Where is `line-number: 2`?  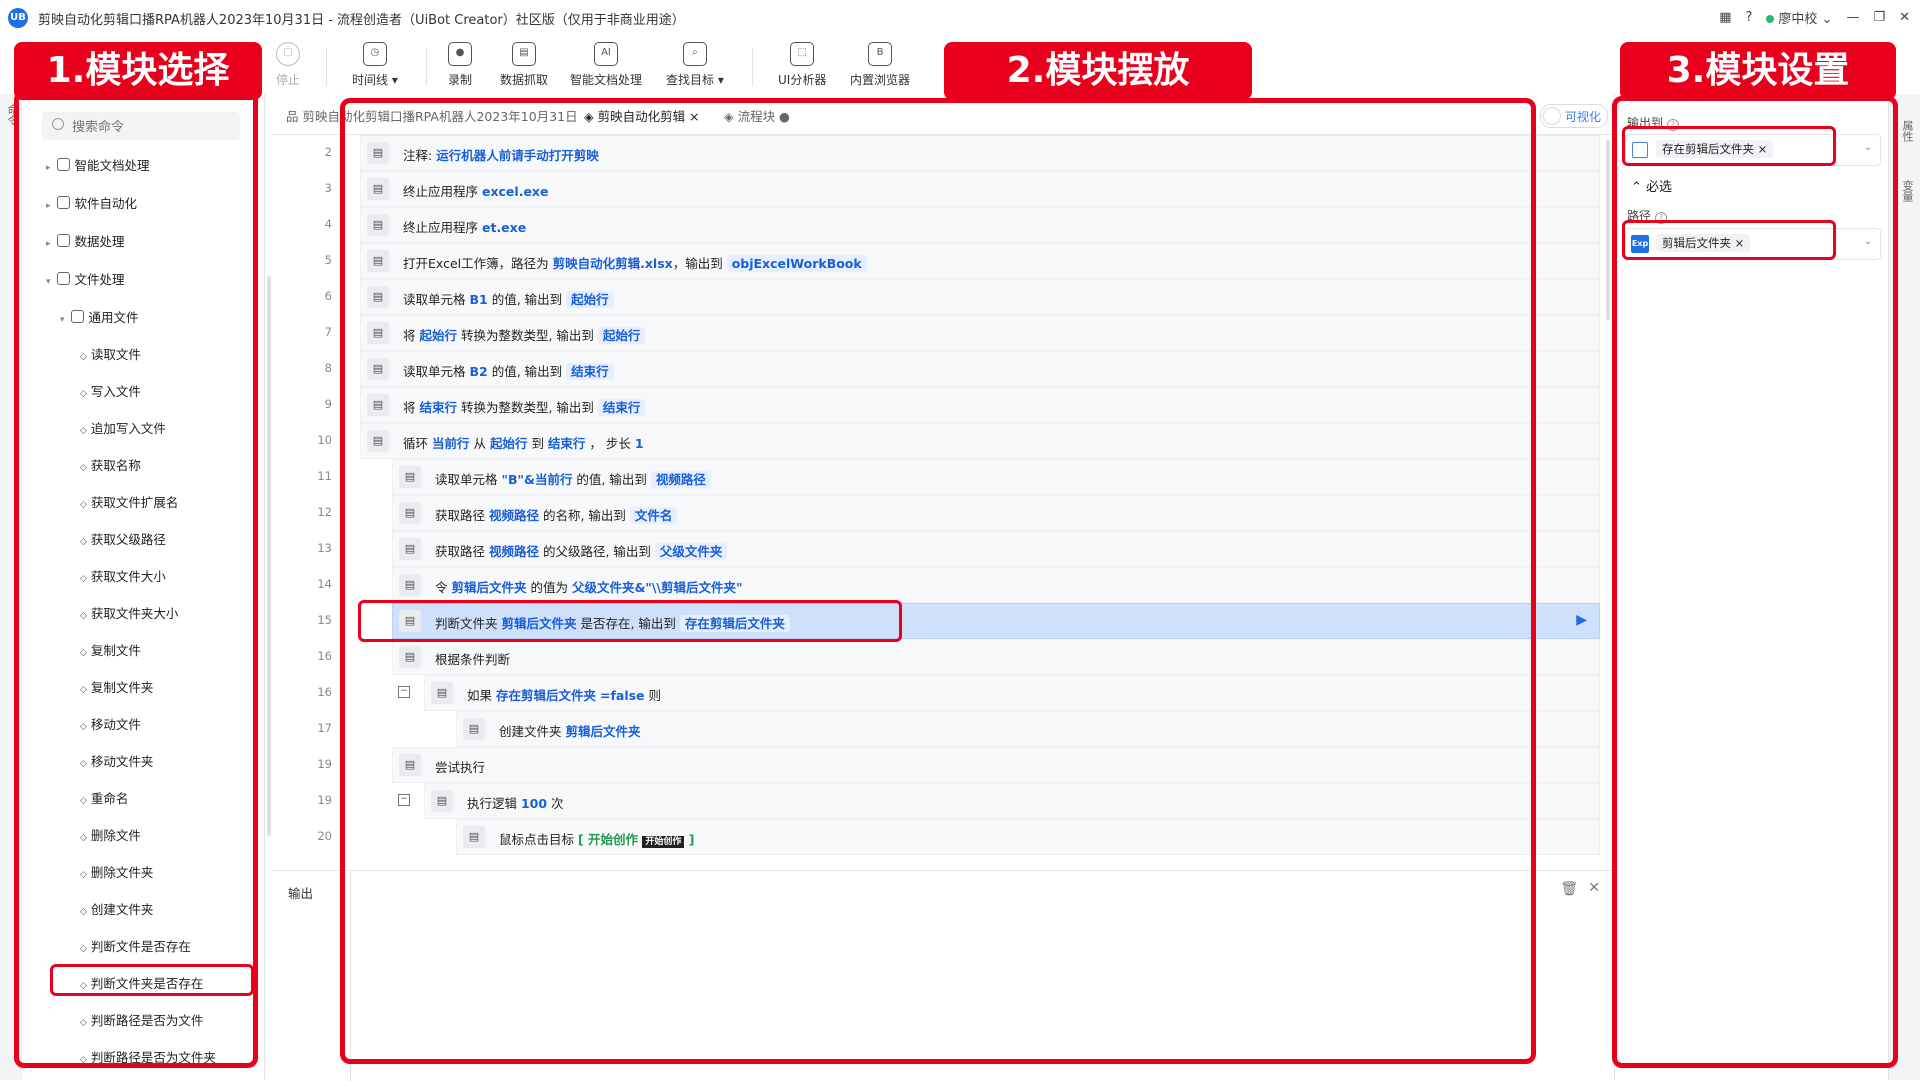
line-number: 2 is located at coordinates (328, 152).